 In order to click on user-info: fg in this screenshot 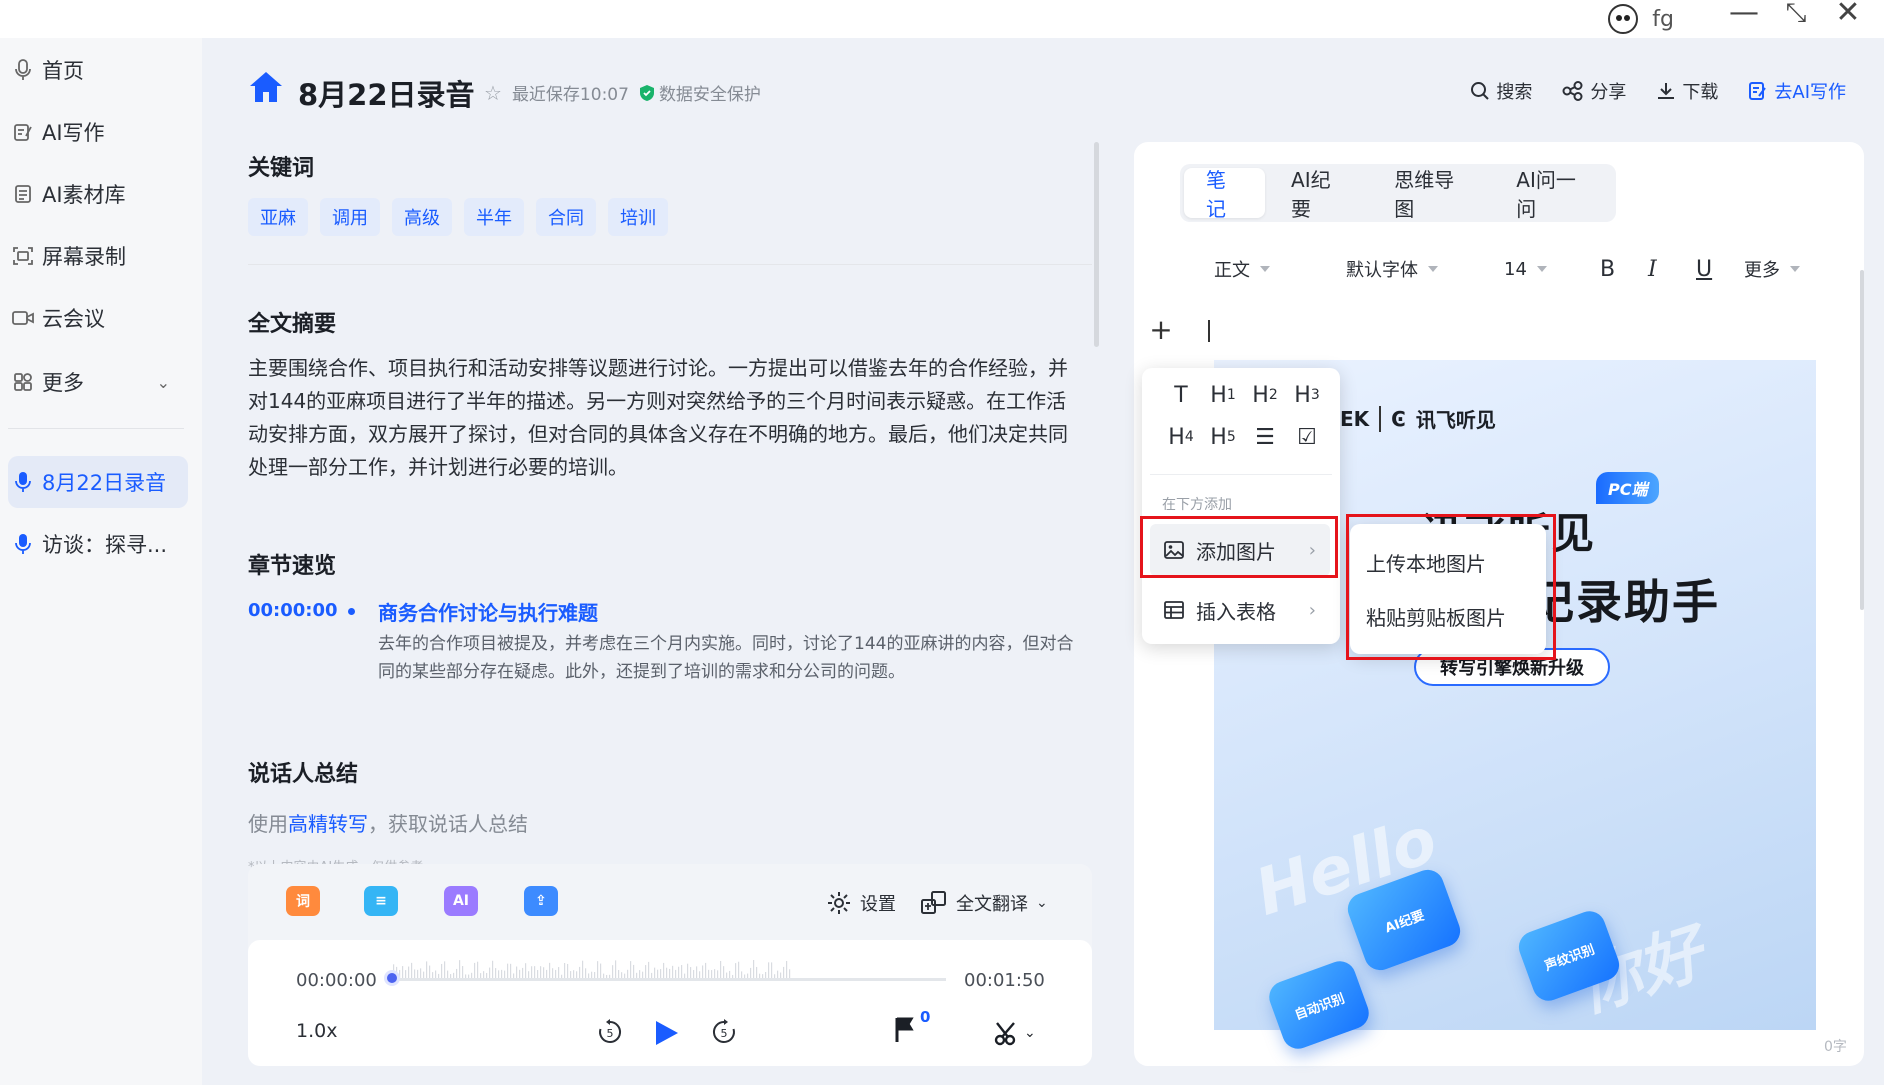, I will do `click(1641, 19)`.